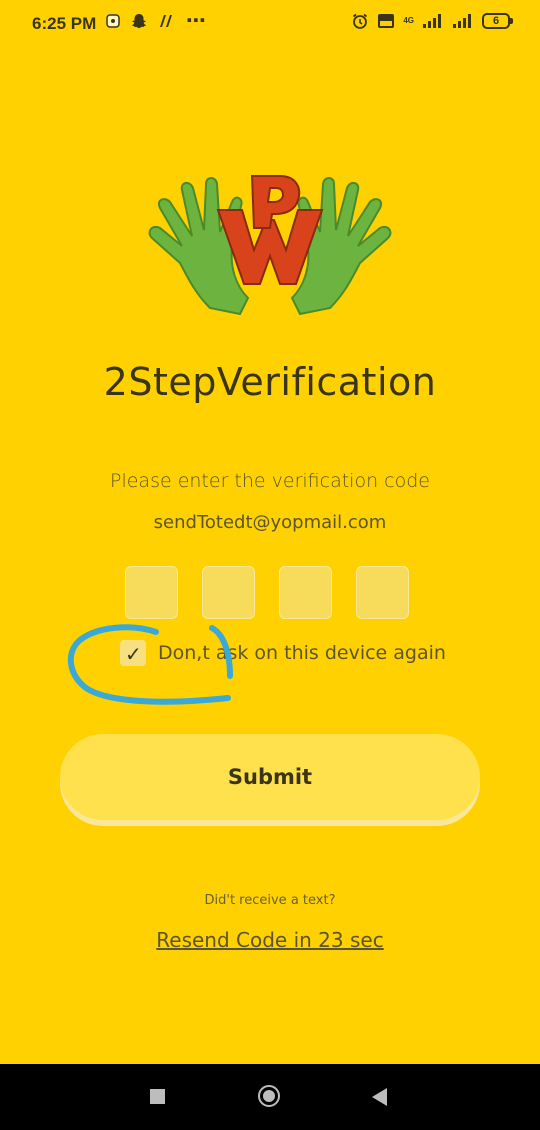  What do you see at coordinates (275, 202) in the screenshot?
I see `logo-letter-p` at bounding box center [275, 202].